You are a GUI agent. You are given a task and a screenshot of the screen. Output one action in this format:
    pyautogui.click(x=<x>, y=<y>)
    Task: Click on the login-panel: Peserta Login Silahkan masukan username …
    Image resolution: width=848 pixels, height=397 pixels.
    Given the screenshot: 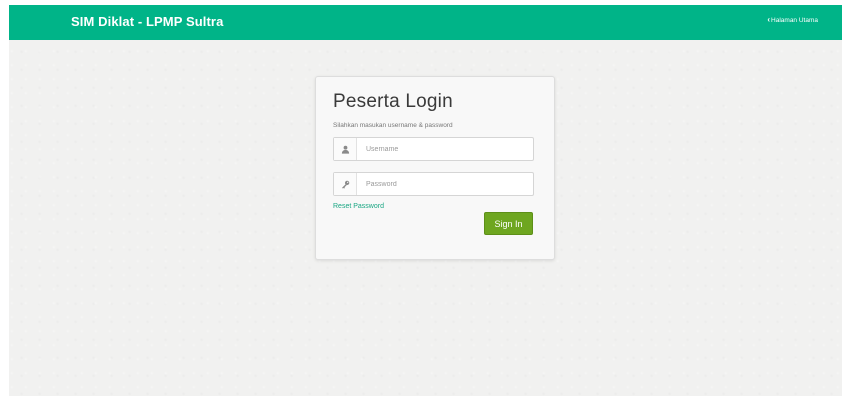 What is the action you would take?
    pyautogui.click(x=435, y=168)
    